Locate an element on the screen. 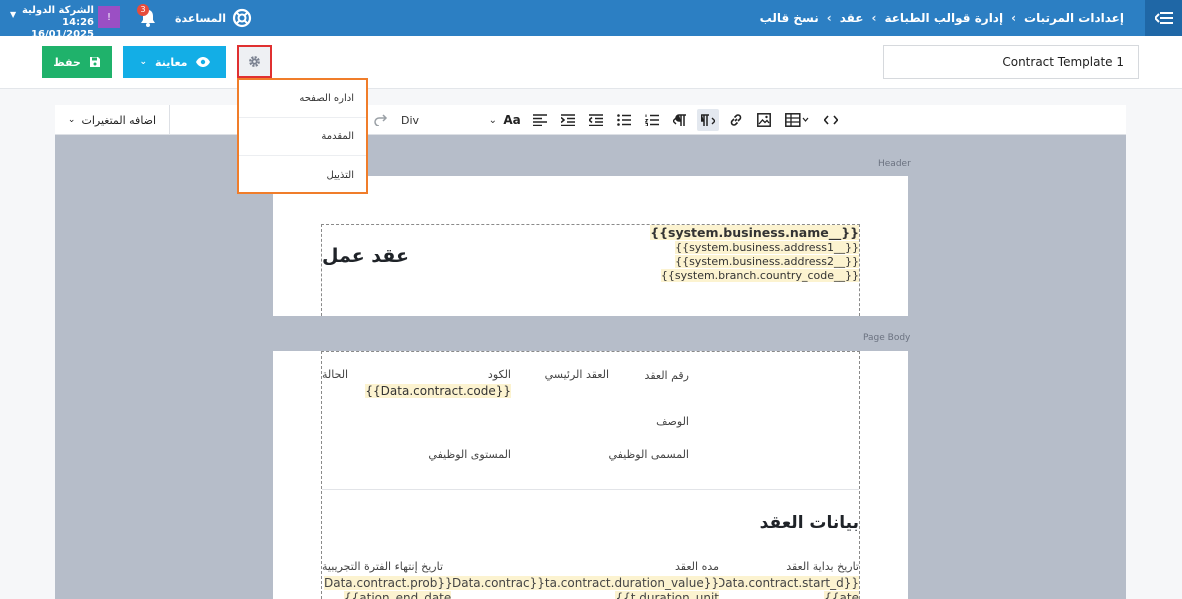  page-settings-button is located at coordinates (254, 61).